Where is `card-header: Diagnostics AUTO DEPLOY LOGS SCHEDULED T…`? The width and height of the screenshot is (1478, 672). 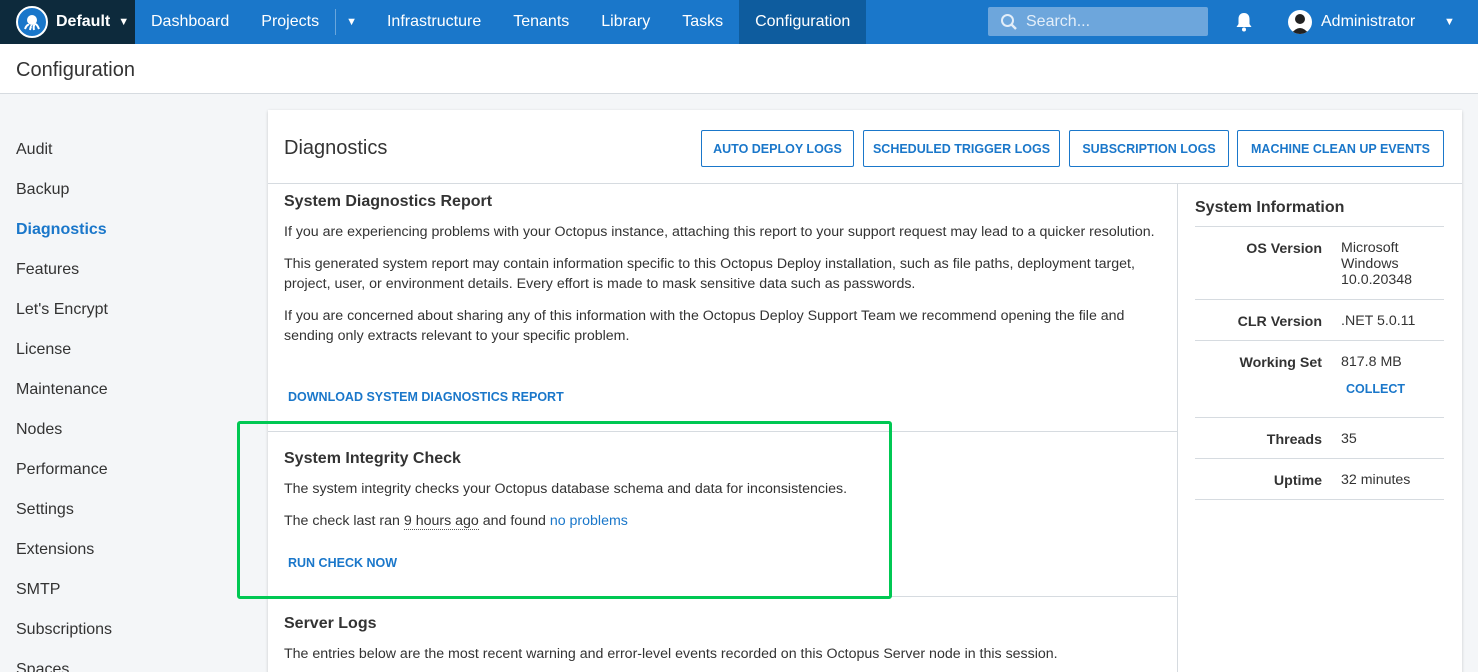 card-header: Diagnostics AUTO DEPLOY LOGS SCHEDULED T… is located at coordinates (865, 147).